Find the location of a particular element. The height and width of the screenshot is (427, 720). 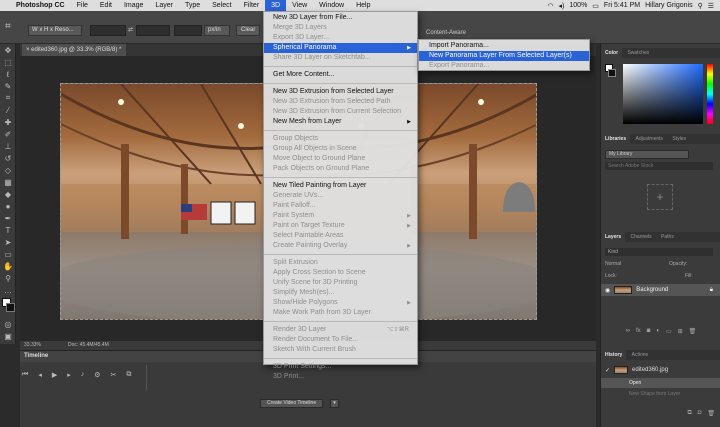

tab-color: Color is located at coordinates (612, 53).